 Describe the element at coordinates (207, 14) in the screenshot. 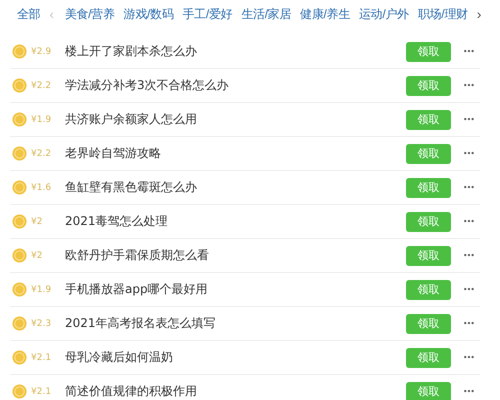

I see `category-tab: 手工/爱好` at that location.